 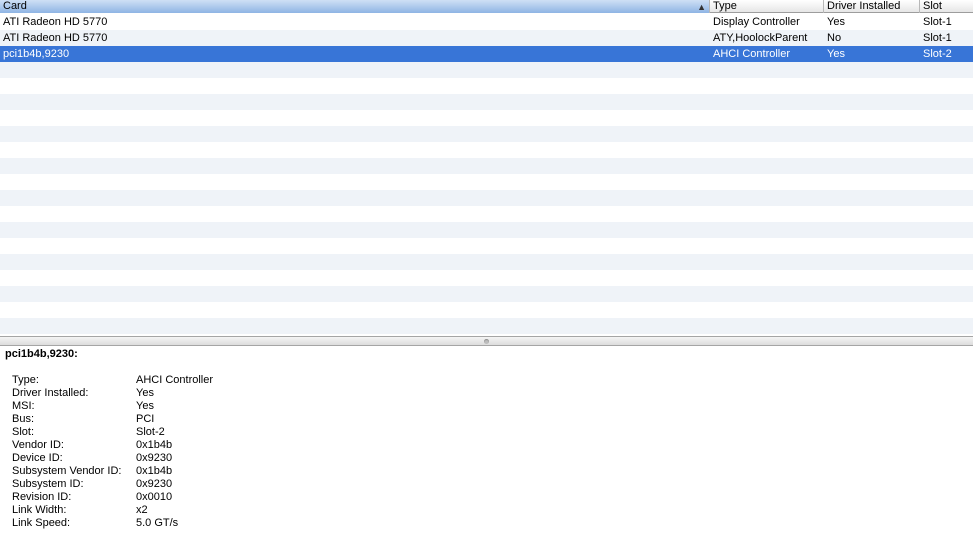 I want to click on property-row: Link Speed: 5.0 GT/s, so click(x=112, y=523).